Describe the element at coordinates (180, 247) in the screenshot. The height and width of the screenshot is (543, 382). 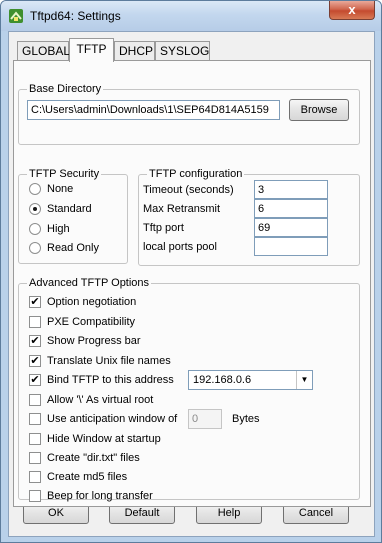
I see `local-ports-pool-label: local ports pool` at that location.